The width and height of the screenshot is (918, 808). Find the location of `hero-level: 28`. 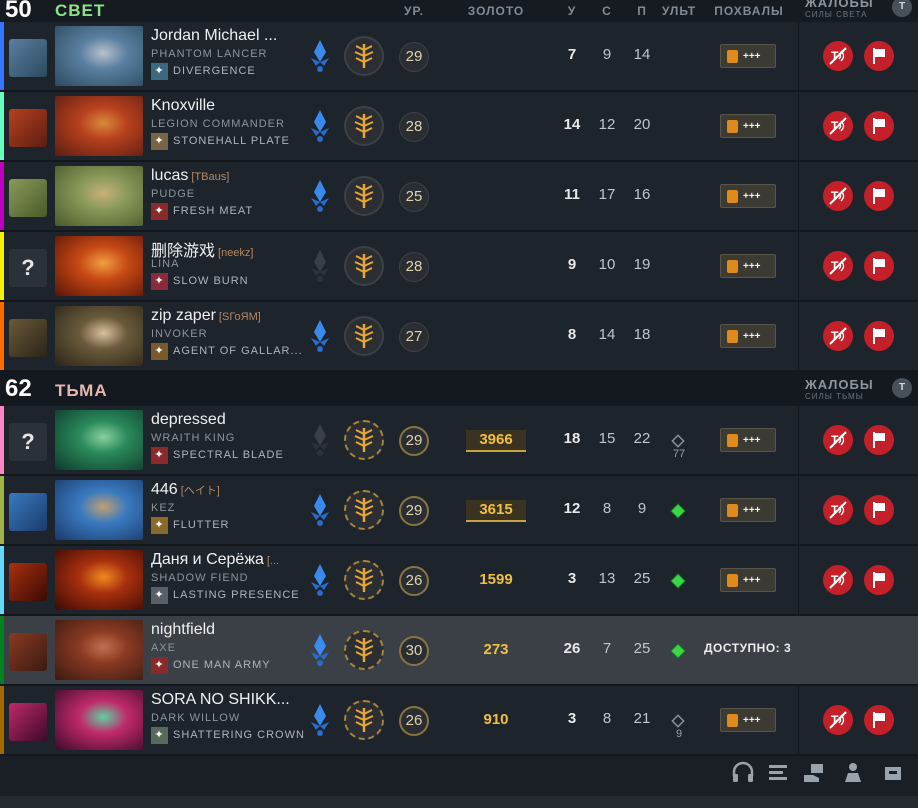

hero-level: 28 is located at coordinates (414, 127).